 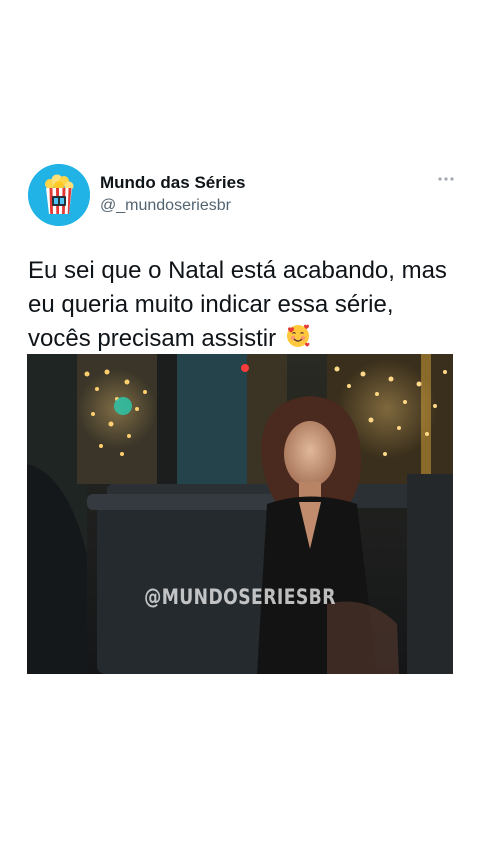 I want to click on popcorn-icon, so click(x=59, y=195).